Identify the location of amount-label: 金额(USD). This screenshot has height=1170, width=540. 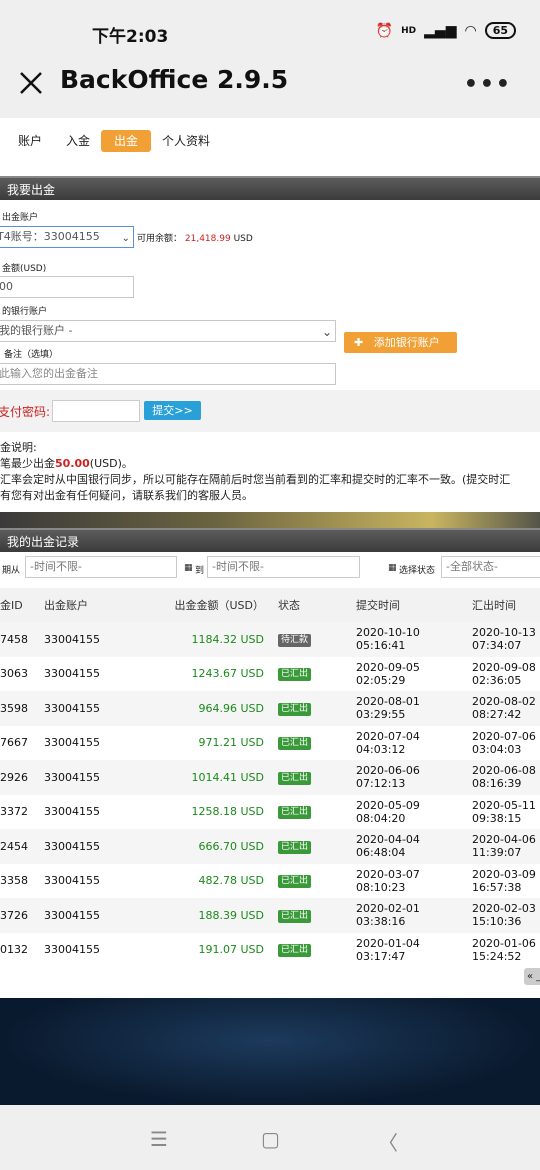
(24, 269).